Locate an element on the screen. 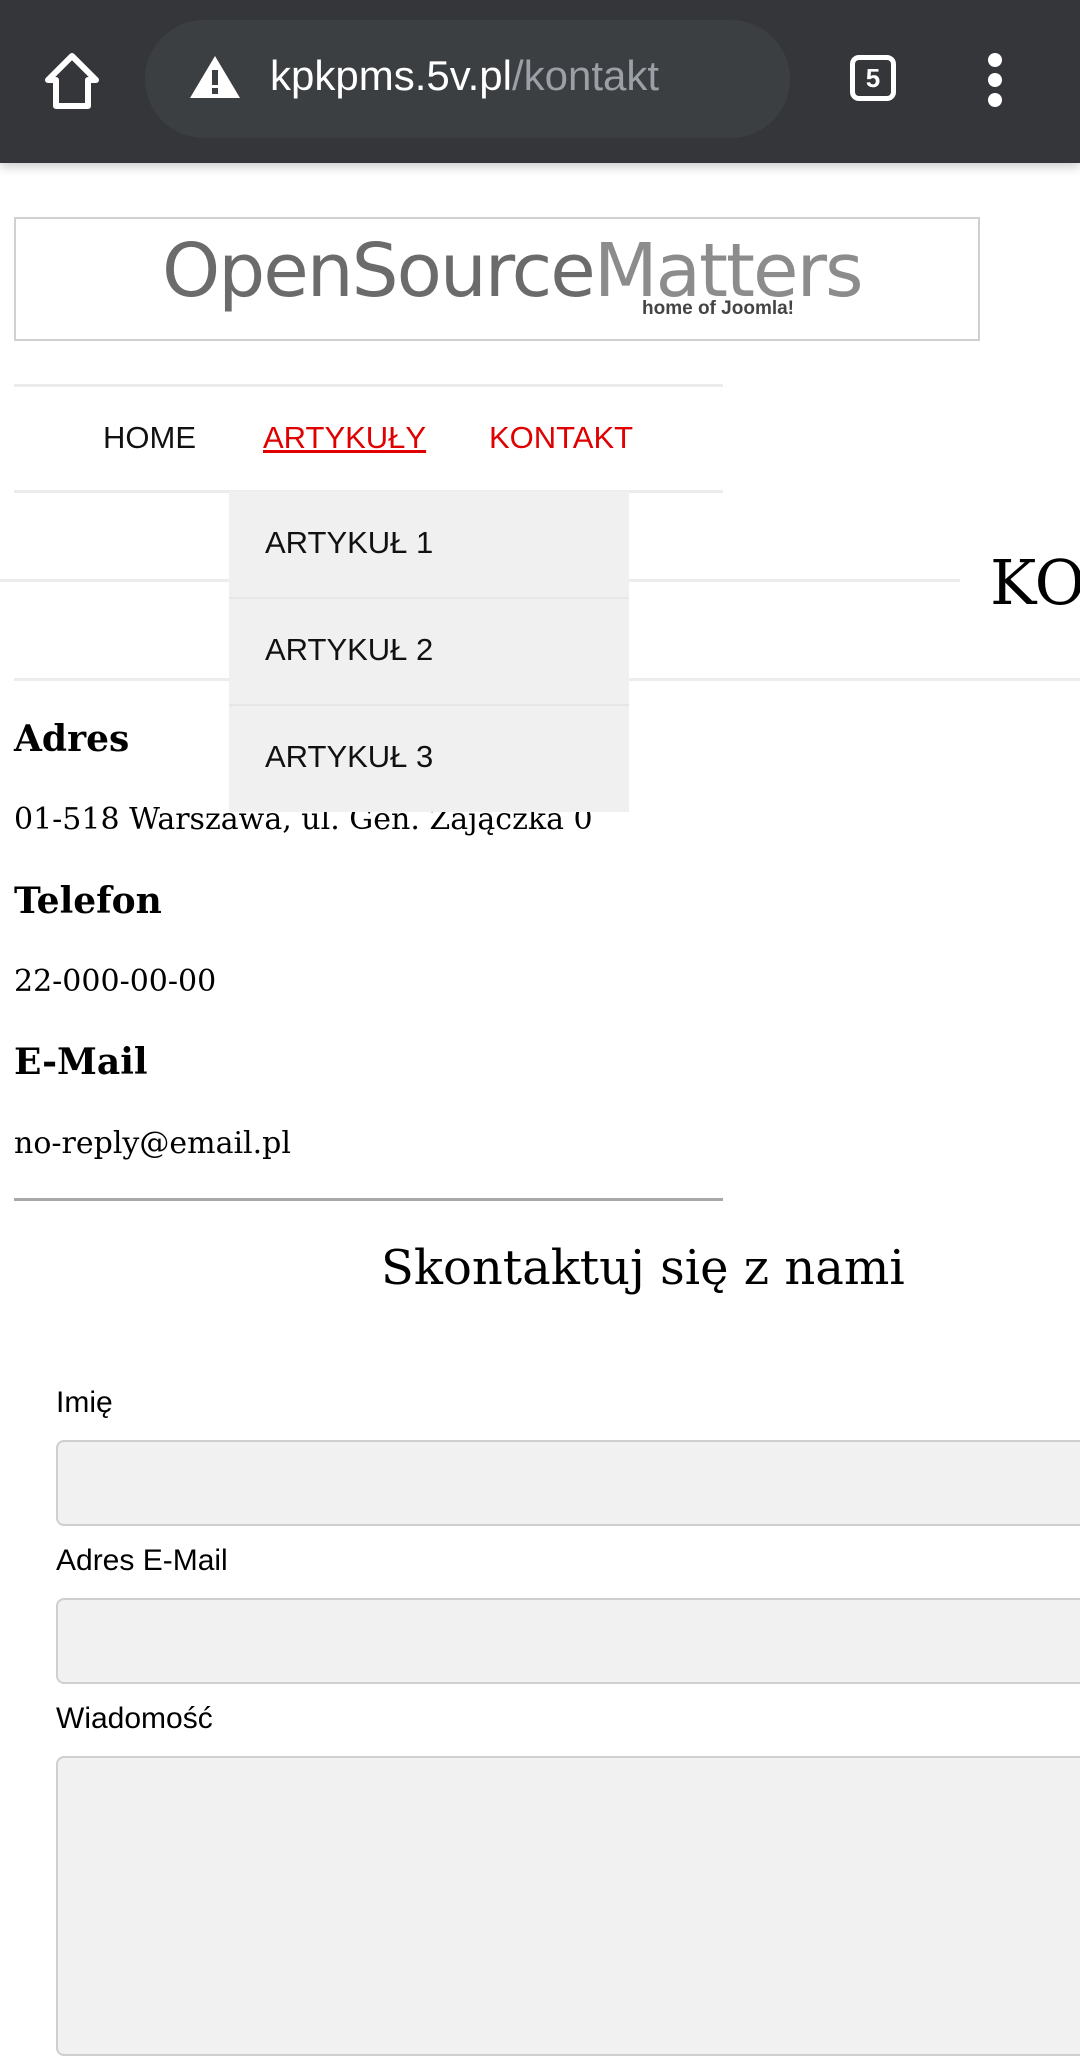  home-icon is located at coordinates (72, 81).